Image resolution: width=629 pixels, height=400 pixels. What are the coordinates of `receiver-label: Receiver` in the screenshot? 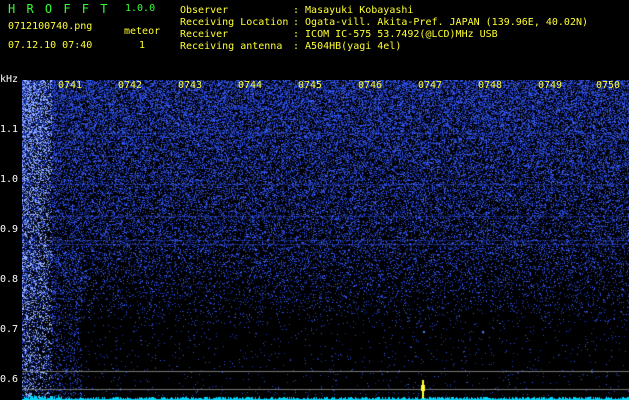 It's located at (204, 34).